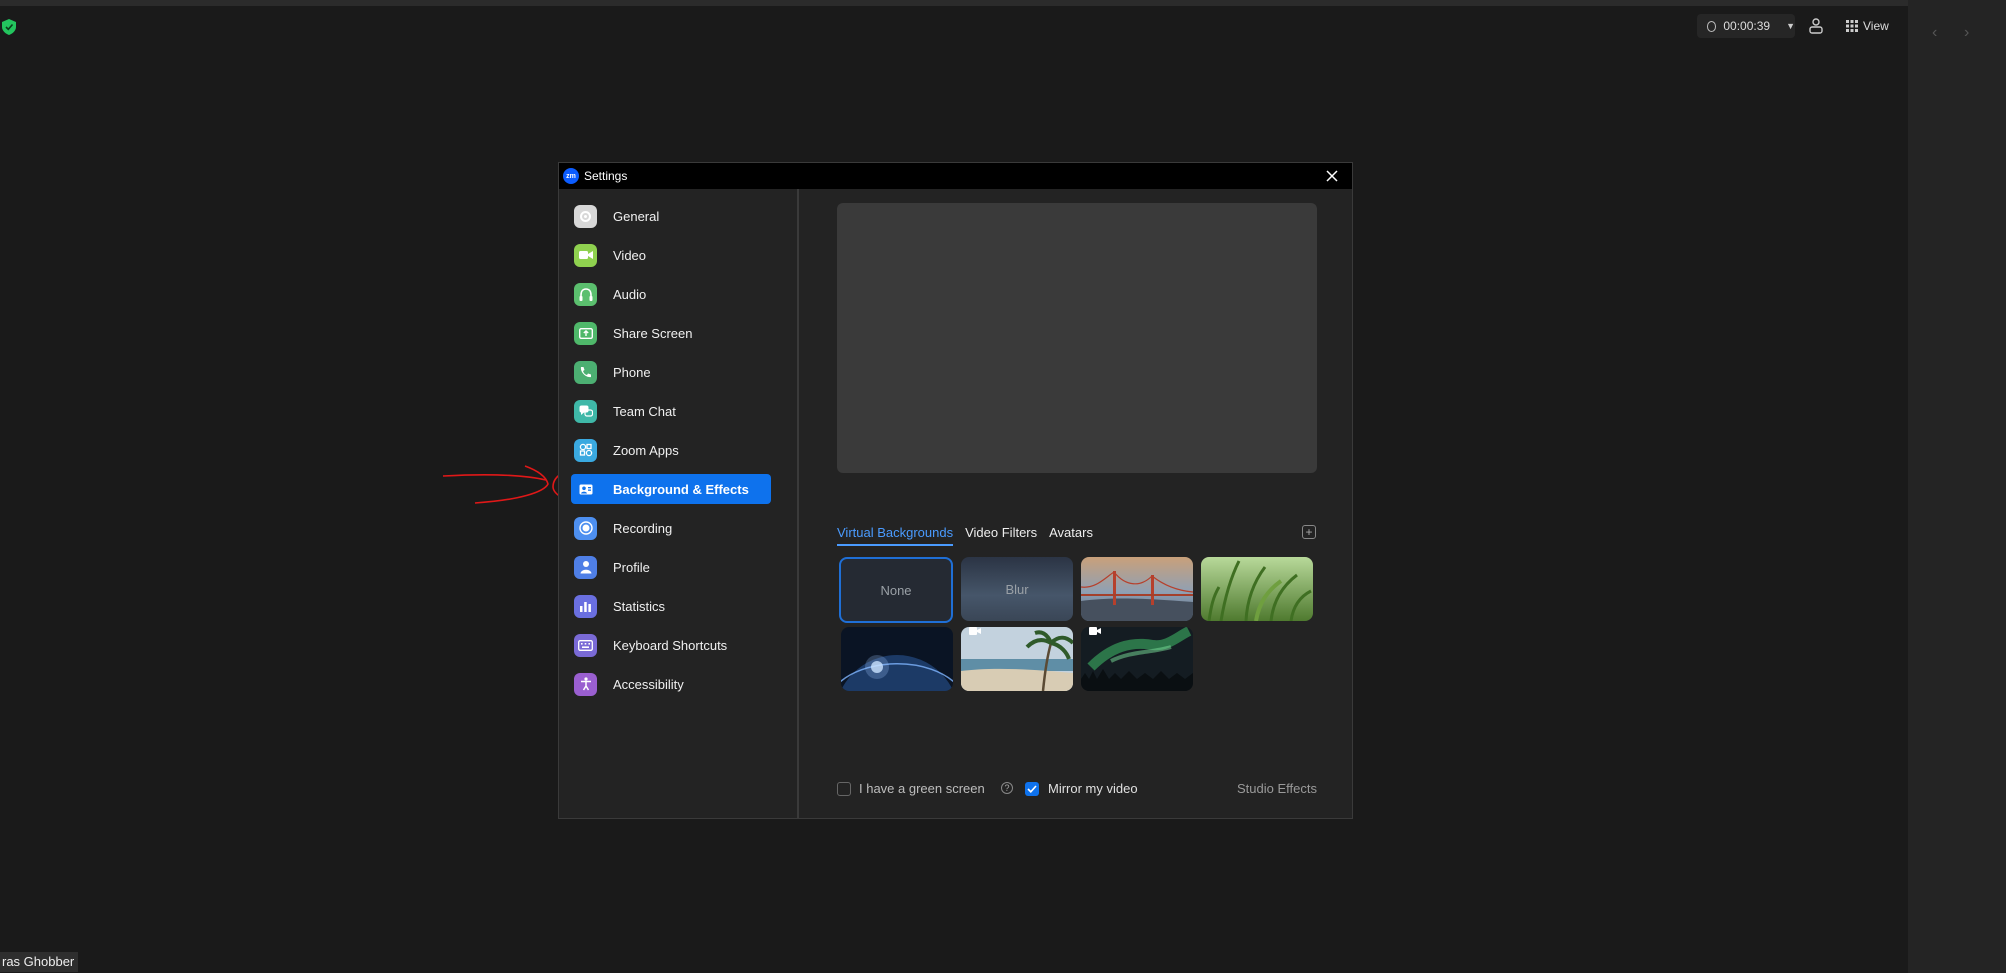  I want to click on none-label: None, so click(896, 590).